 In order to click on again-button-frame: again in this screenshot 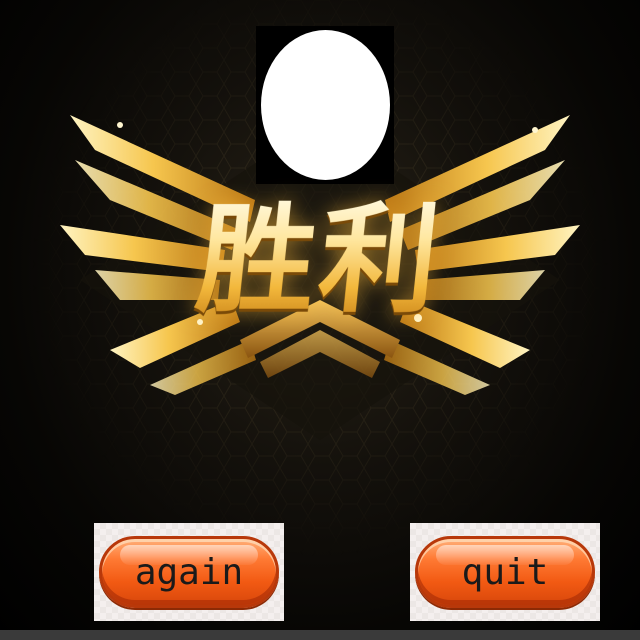, I will do `click(189, 572)`.